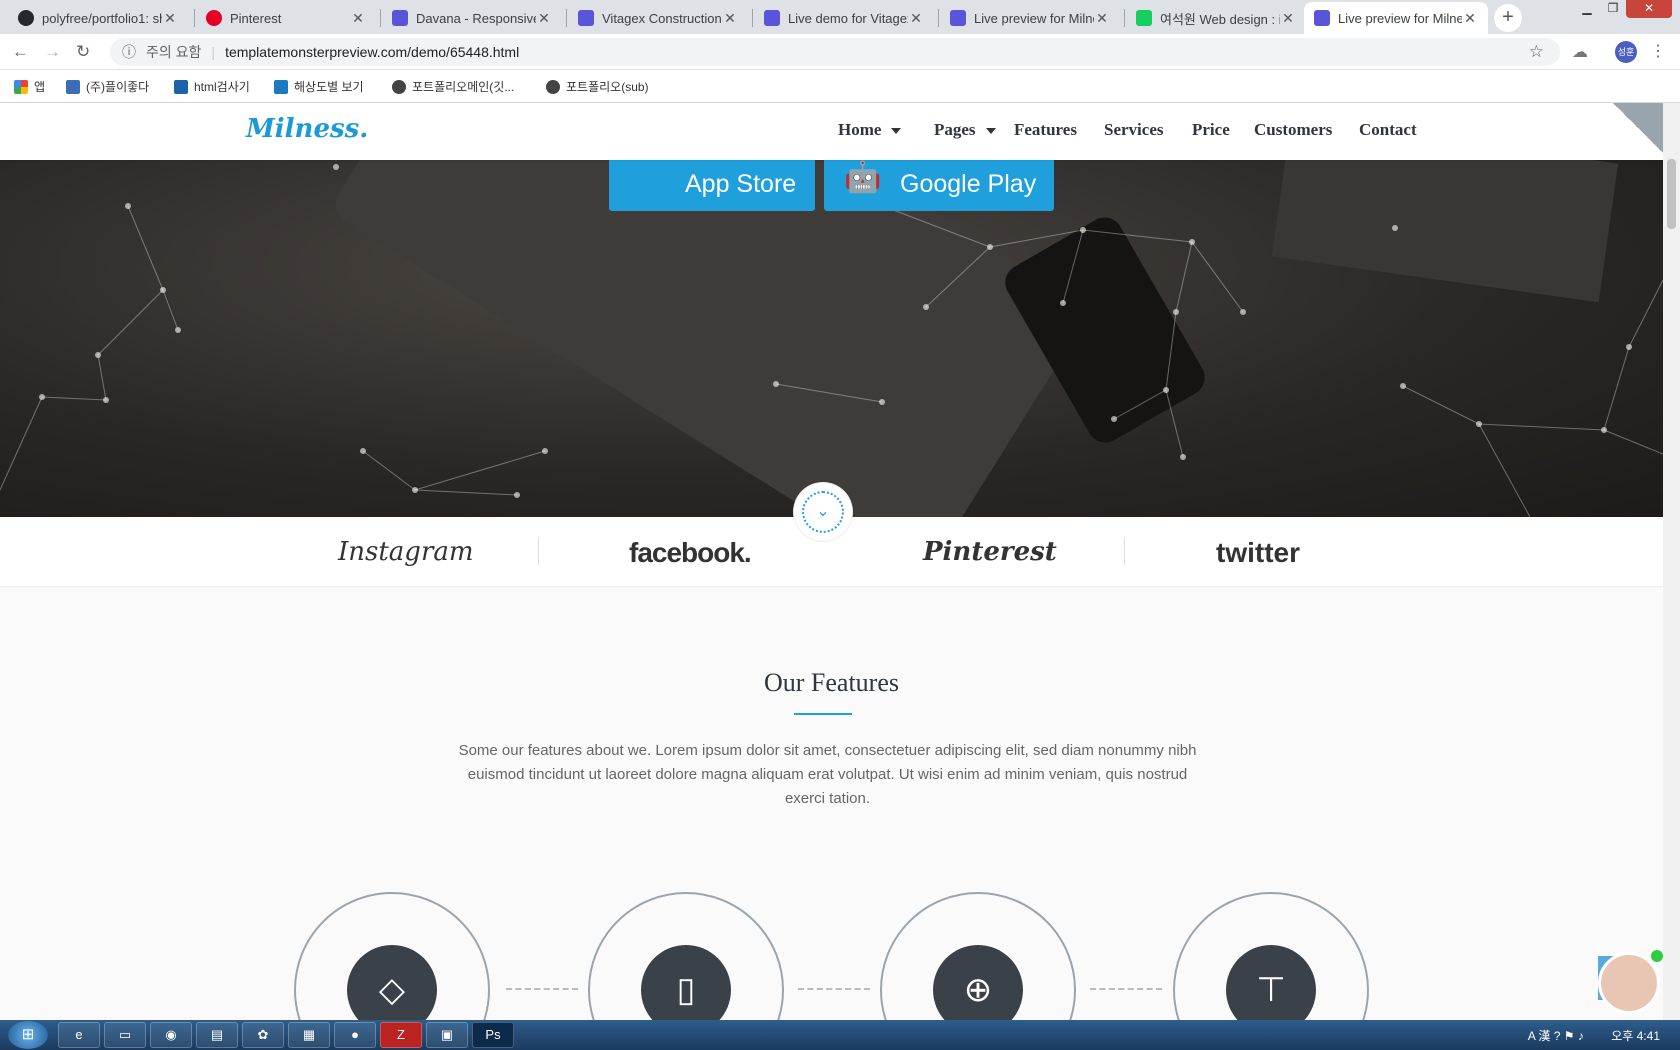  I want to click on filezilla-icon: Z, so click(401, 1035).